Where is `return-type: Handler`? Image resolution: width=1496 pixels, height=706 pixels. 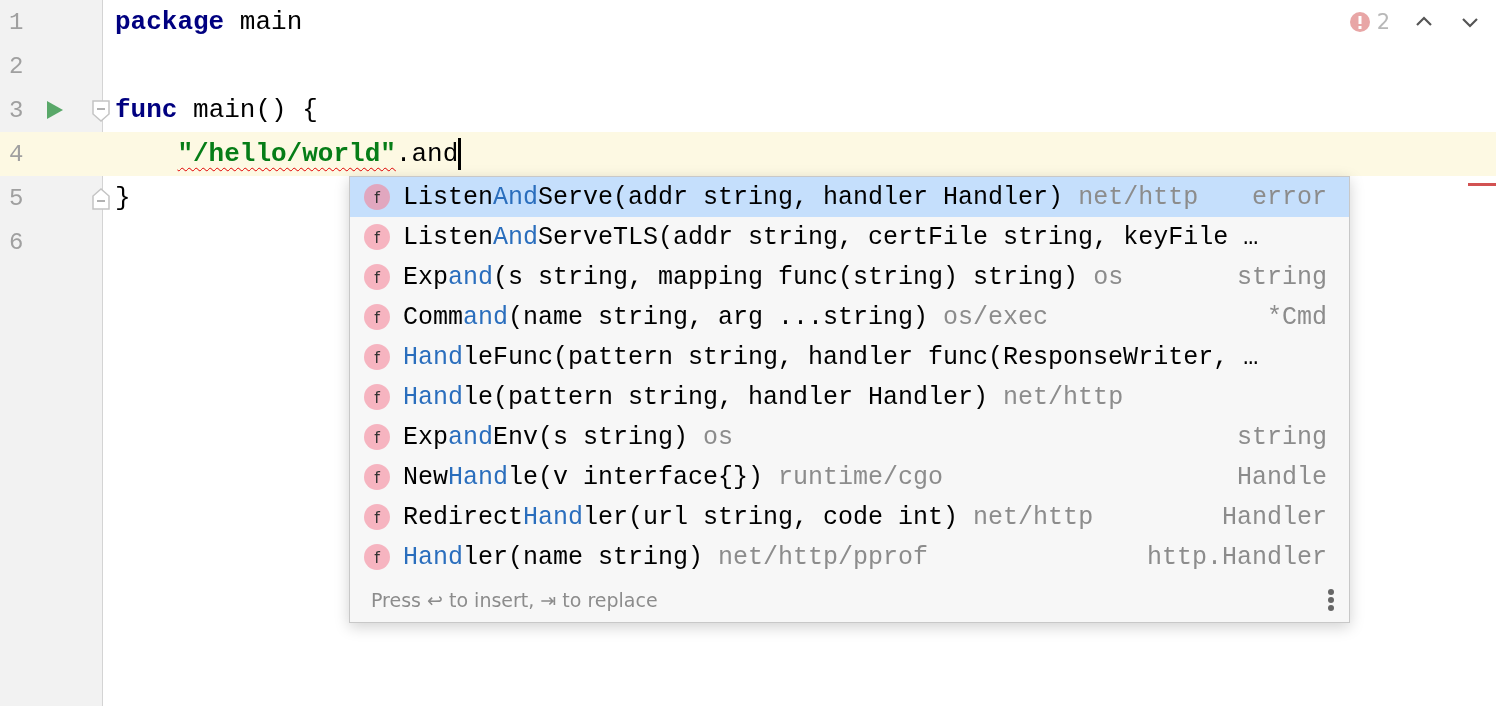
return-type: Handler is located at coordinates (1273, 517).